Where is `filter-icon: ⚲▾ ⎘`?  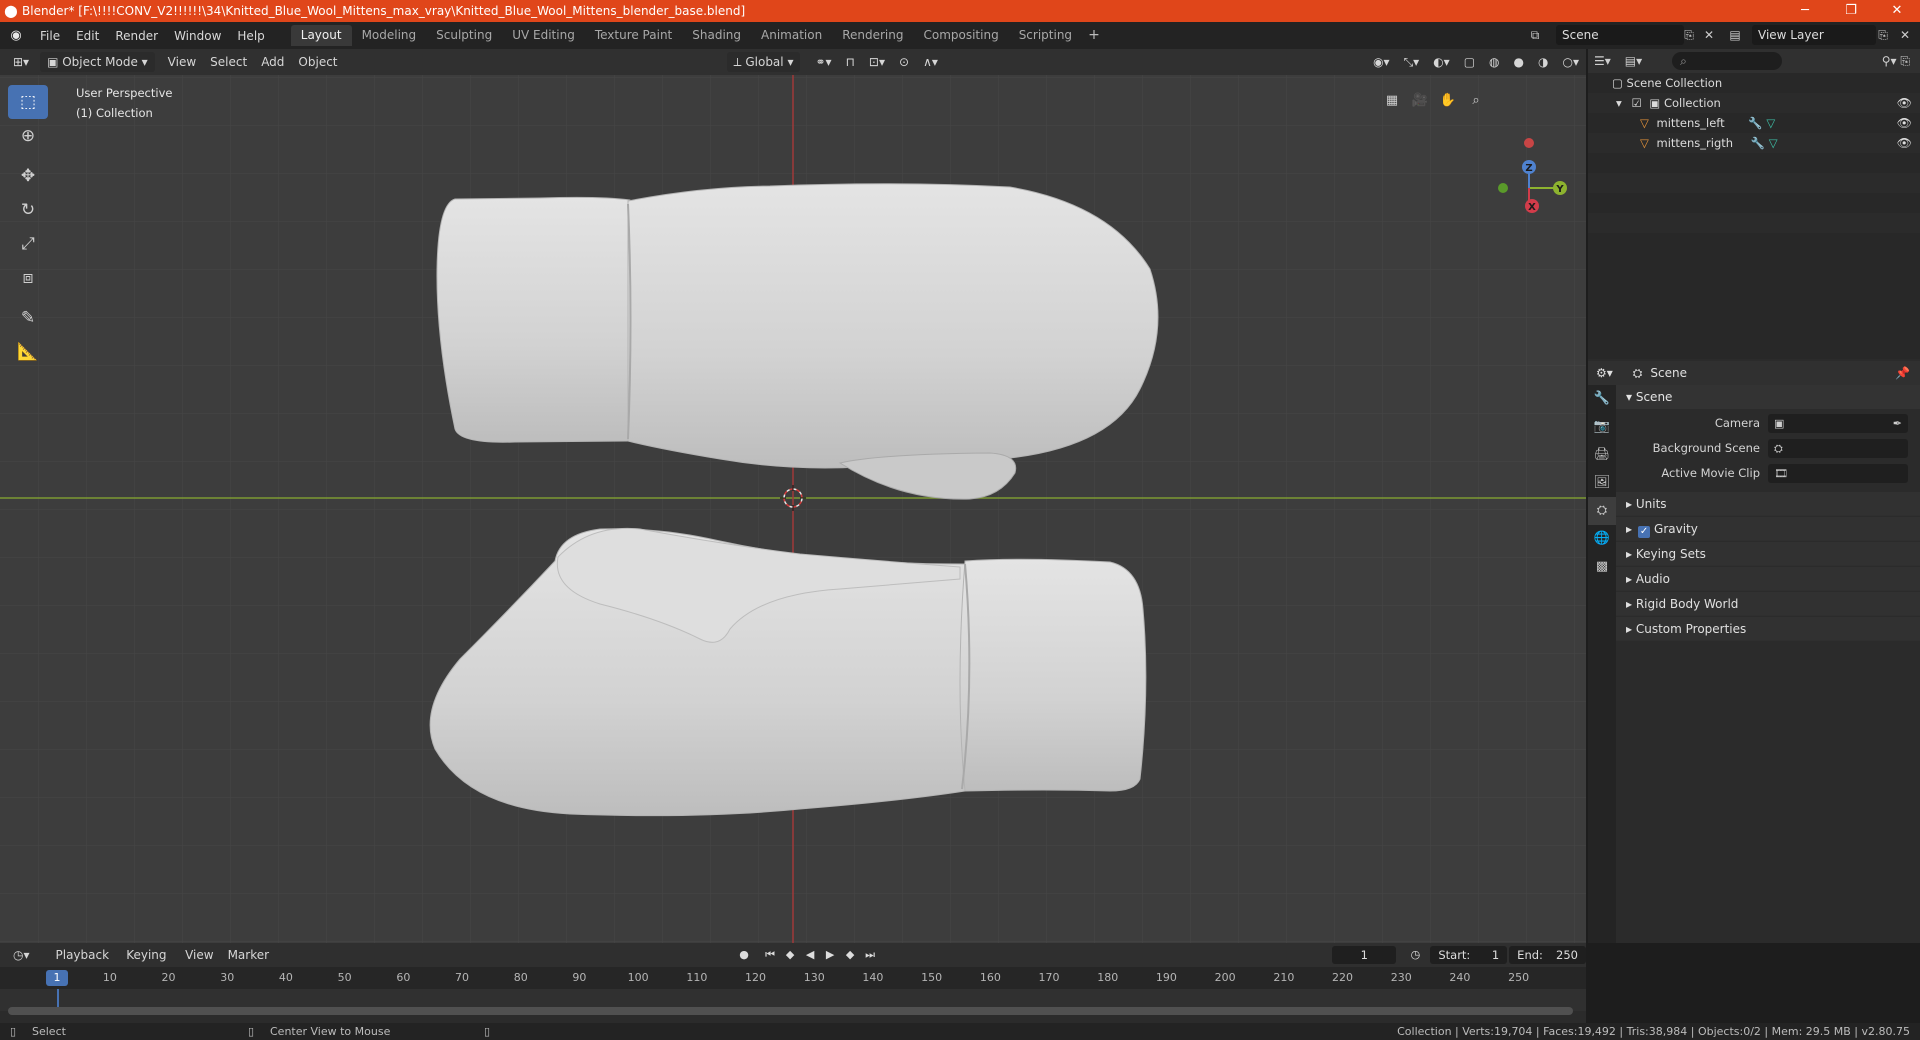 filter-icon: ⚲▾ ⎘ is located at coordinates (1896, 61).